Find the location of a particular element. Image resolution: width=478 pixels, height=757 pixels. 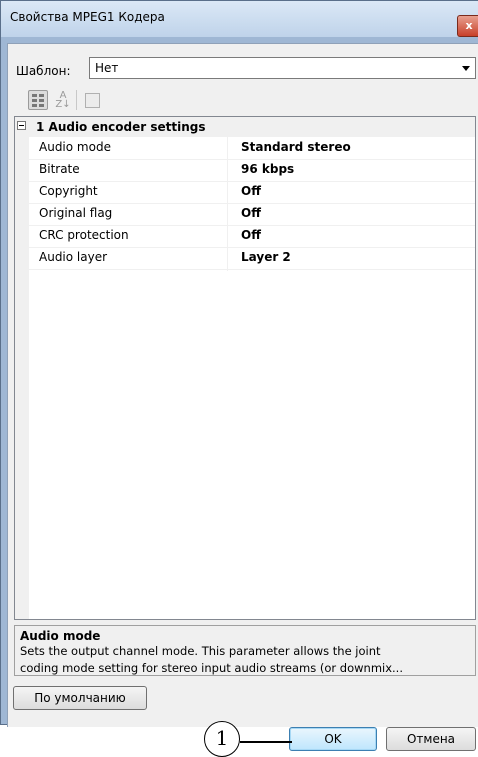

property-row-copyright: Copyright Off is located at coordinates (252, 192).